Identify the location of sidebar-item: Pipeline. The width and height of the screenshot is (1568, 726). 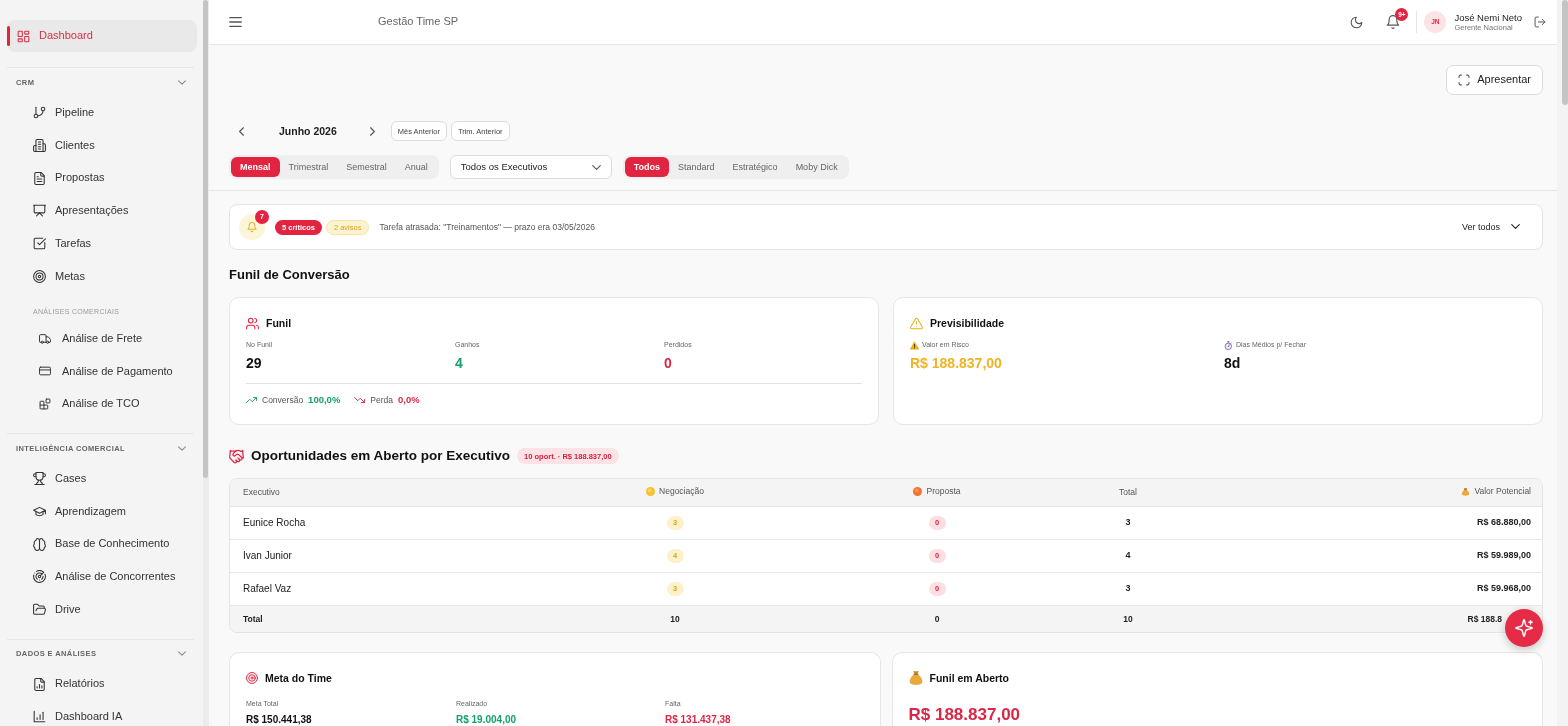
(100, 112).